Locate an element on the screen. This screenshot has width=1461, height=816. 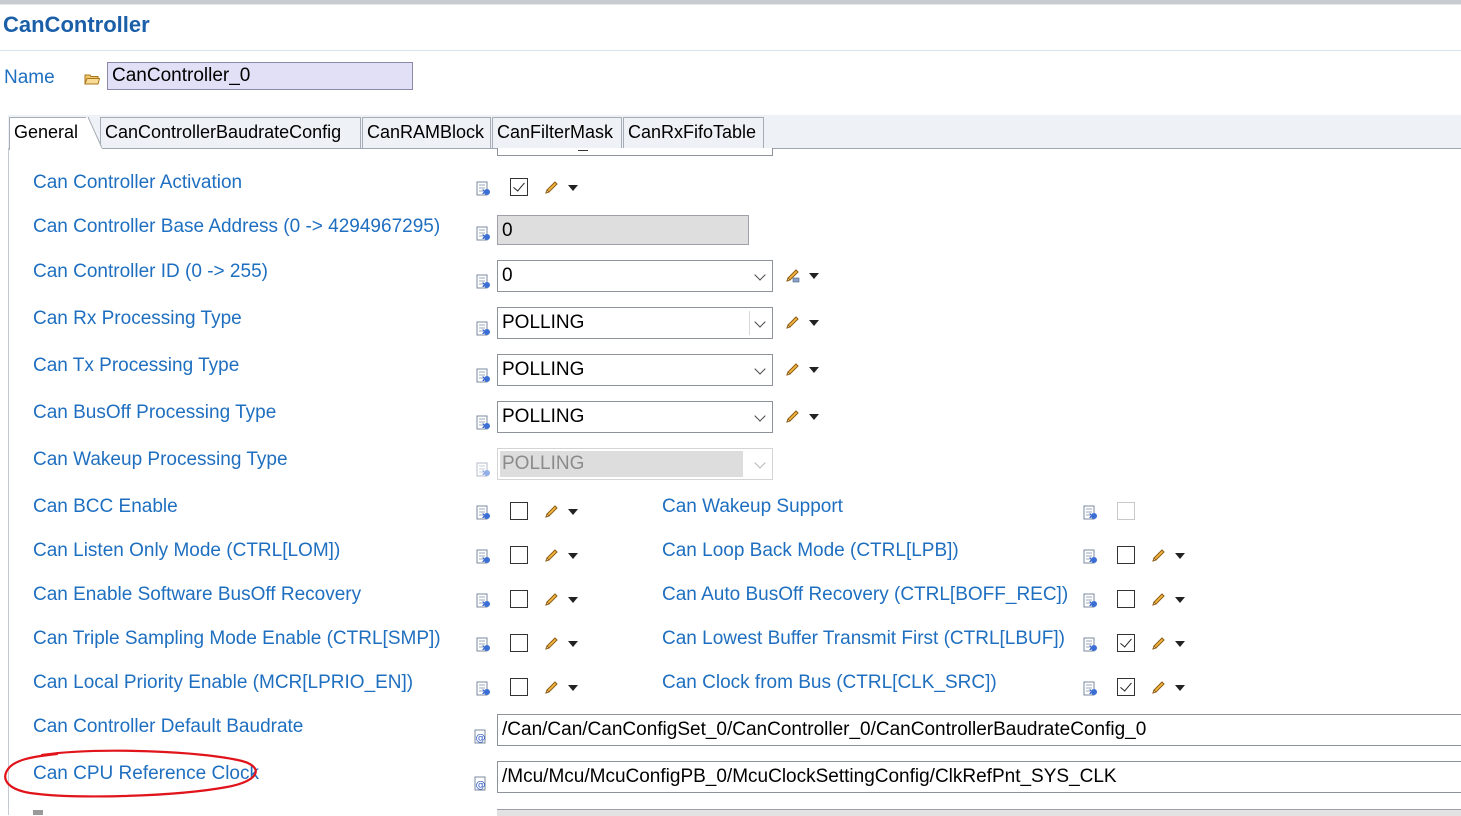
tab-can-controller-baudrate-config: CanControllerBaudrateConfig is located at coordinates (230, 132).